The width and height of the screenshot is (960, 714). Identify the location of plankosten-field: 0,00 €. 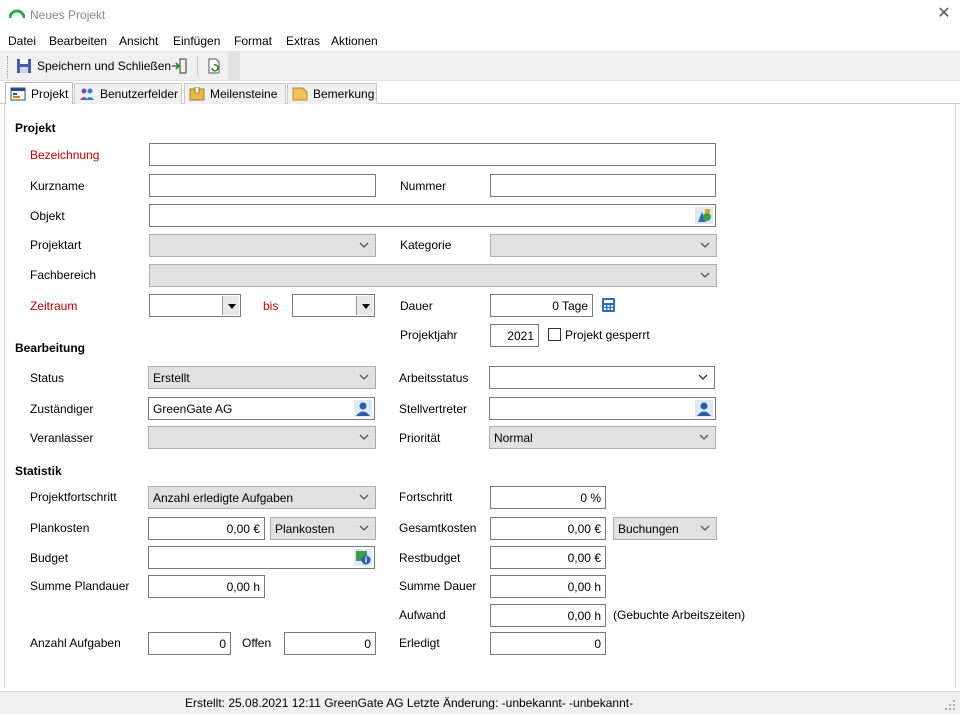
(206, 528).